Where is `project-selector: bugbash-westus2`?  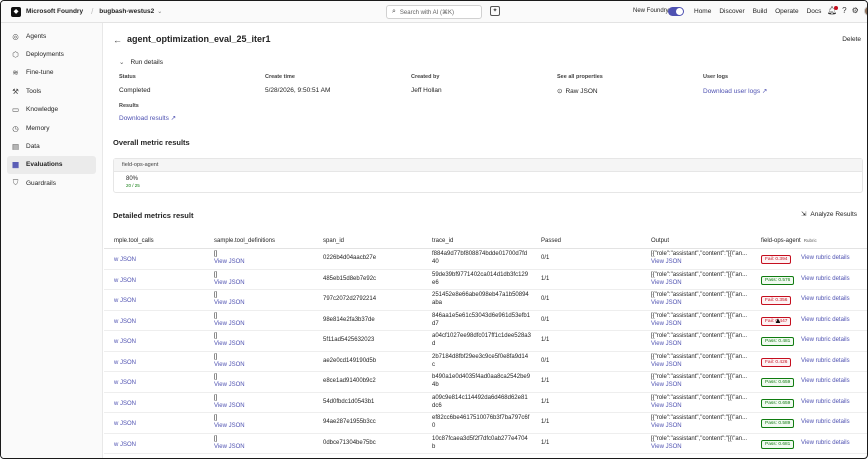 project-selector: bugbash-westus2 is located at coordinates (126, 11).